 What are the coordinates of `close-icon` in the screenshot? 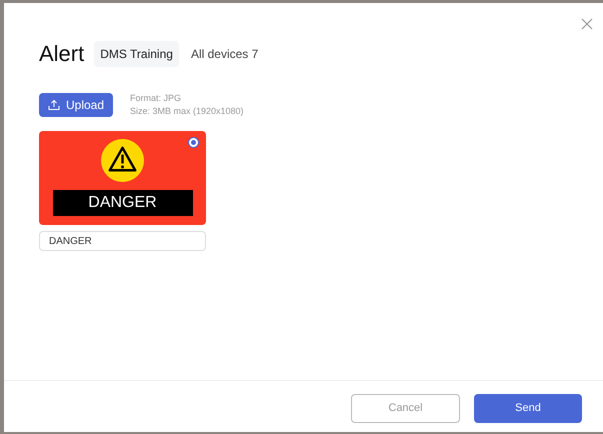 It's located at (587, 24).